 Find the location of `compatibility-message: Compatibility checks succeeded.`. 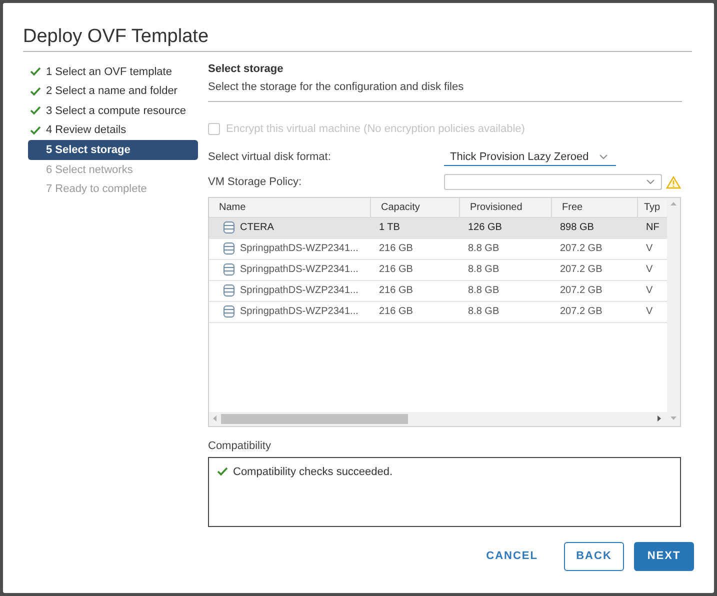

compatibility-message: Compatibility checks succeeded. is located at coordinates (313, 472).